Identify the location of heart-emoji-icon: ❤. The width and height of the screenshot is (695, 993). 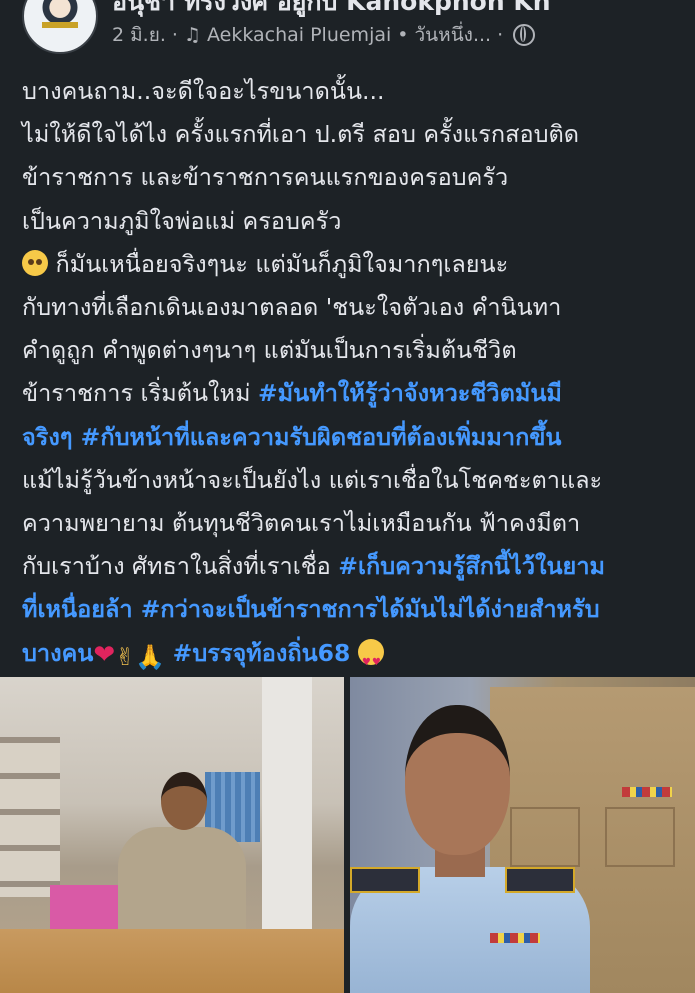
(104, 654).